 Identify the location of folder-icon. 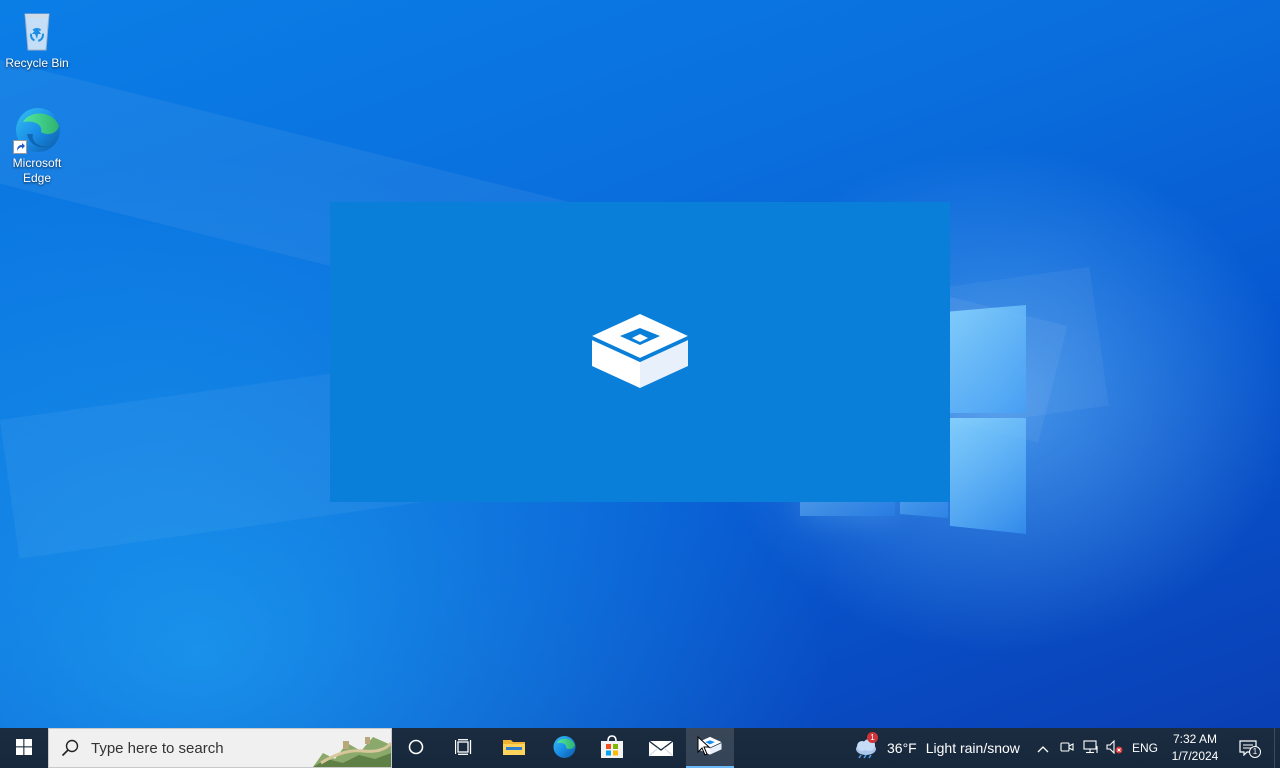
(514, 748).